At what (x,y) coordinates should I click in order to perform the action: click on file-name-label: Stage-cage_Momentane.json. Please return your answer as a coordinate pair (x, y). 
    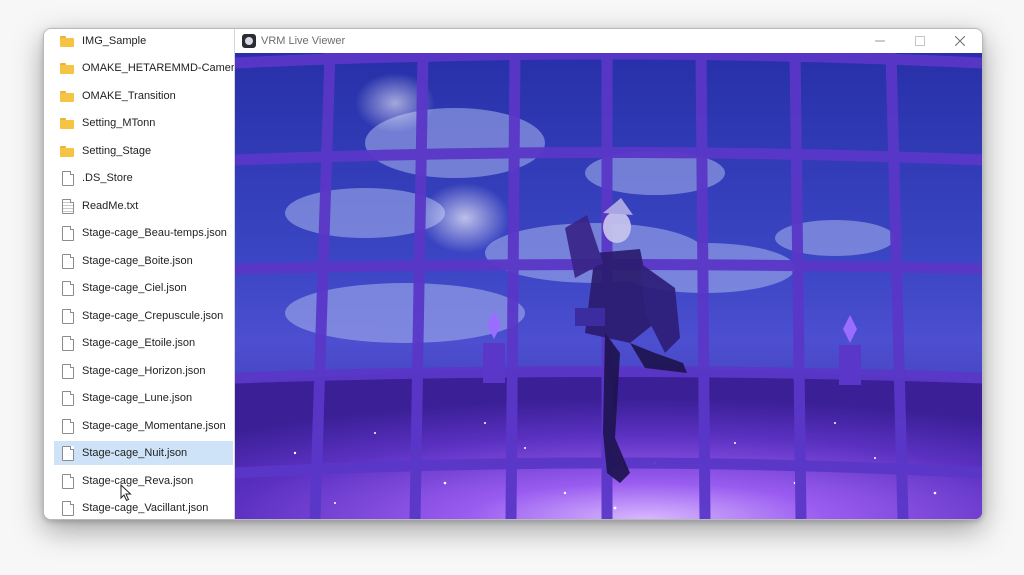
    Looking at the image, I should click on (154, 426).